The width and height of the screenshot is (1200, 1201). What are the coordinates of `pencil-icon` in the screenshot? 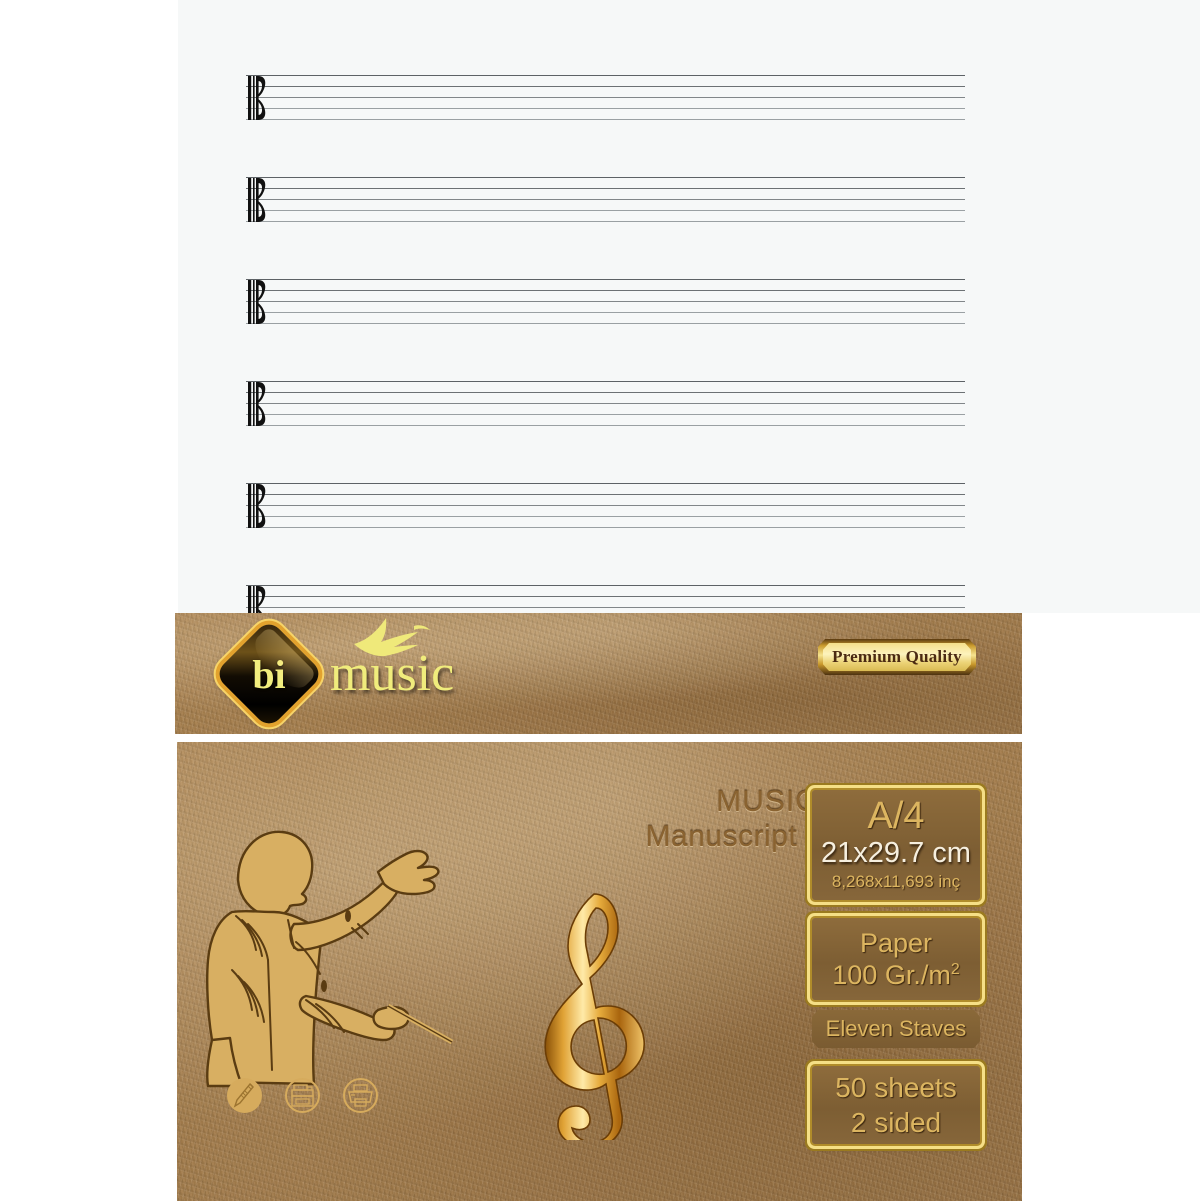 It's located at (244, 1095).